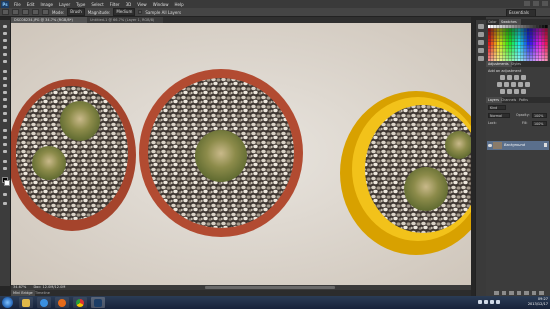 The width and height of the screenshot is (550, 309). I want to click on fill-field: 100%, so click(539, 123).